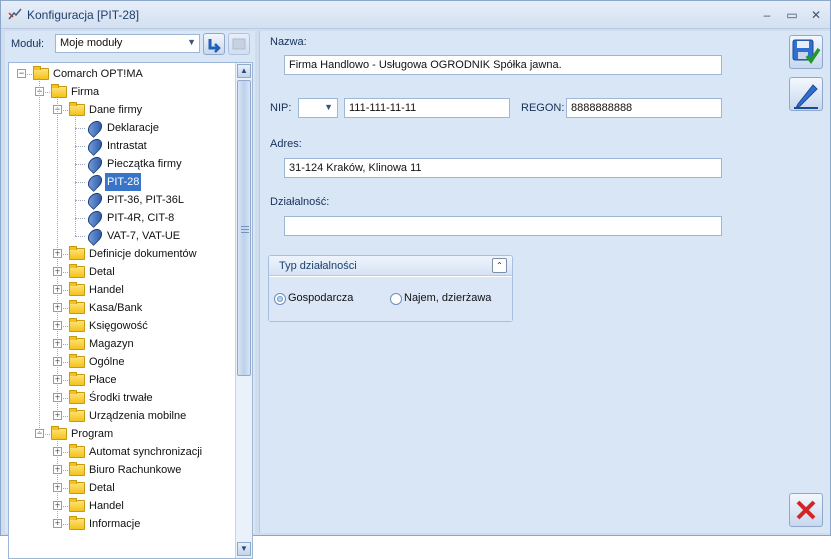 Image resolution: width=831 pixels, height=559 pixels. I want to click on radio-gospodarcza-label: Gospodarcza, so click(320, 298).